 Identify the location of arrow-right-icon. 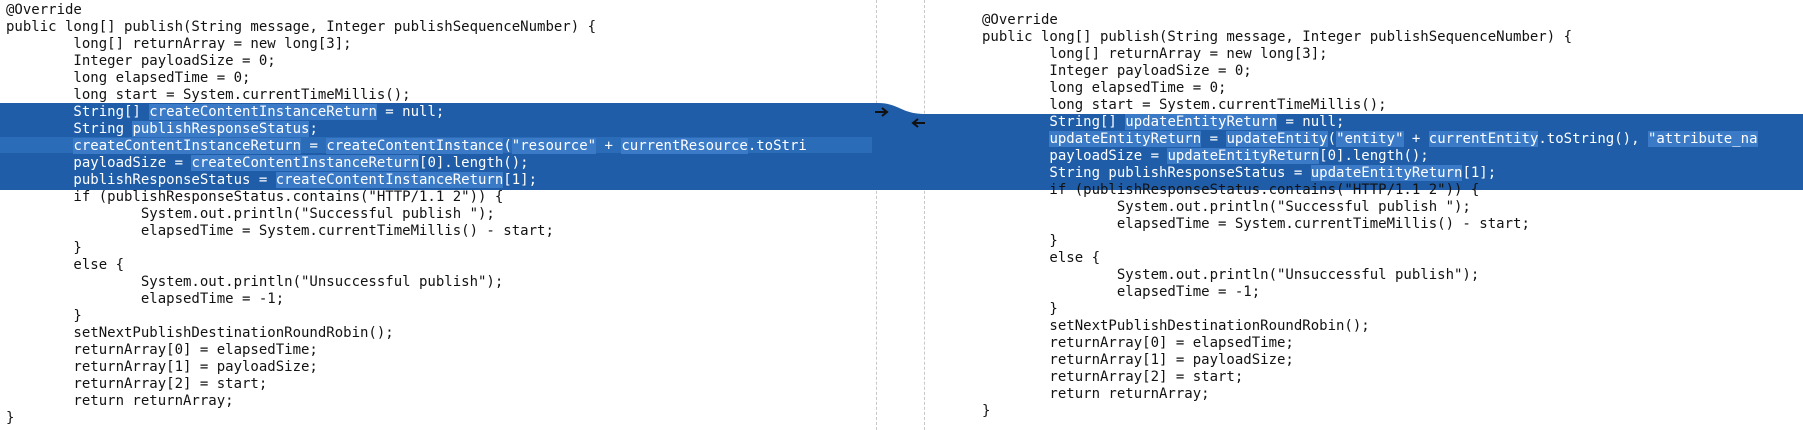
(882, 112).